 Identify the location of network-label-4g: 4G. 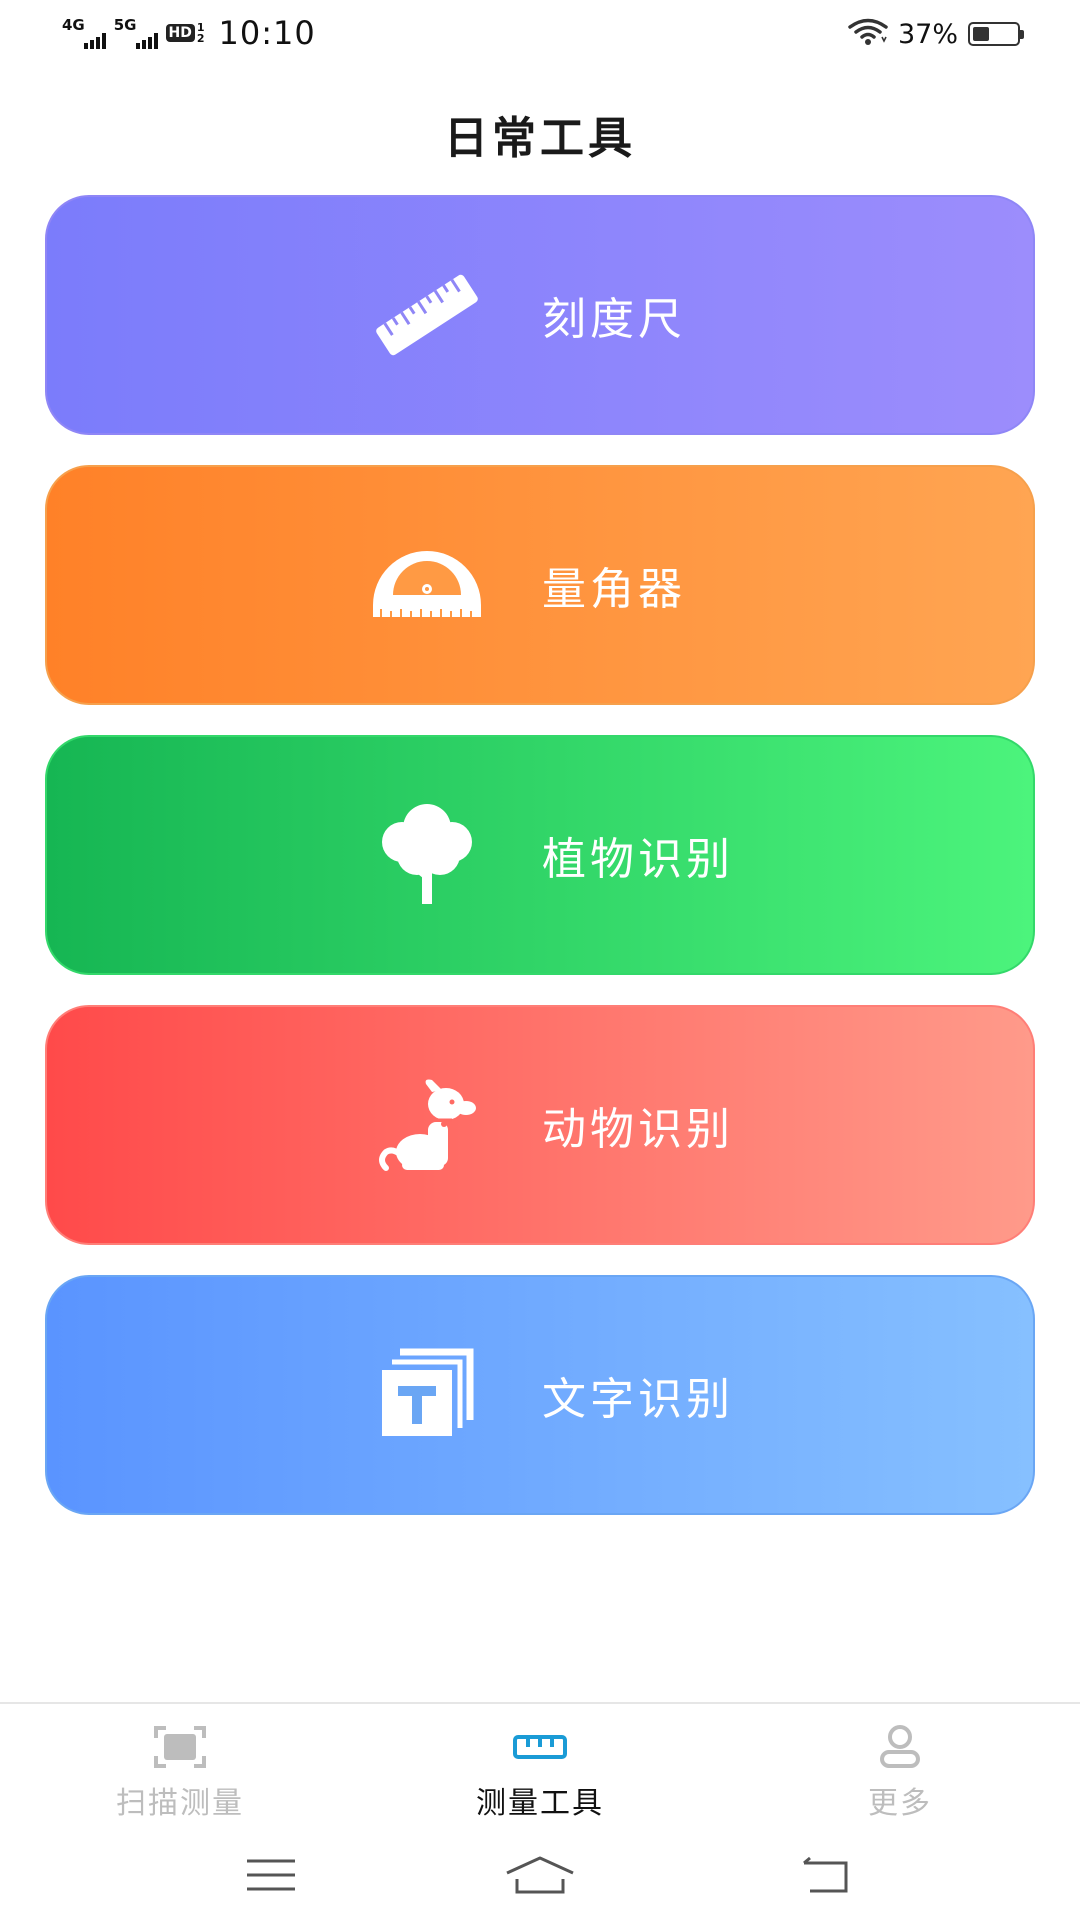
(73, 24).